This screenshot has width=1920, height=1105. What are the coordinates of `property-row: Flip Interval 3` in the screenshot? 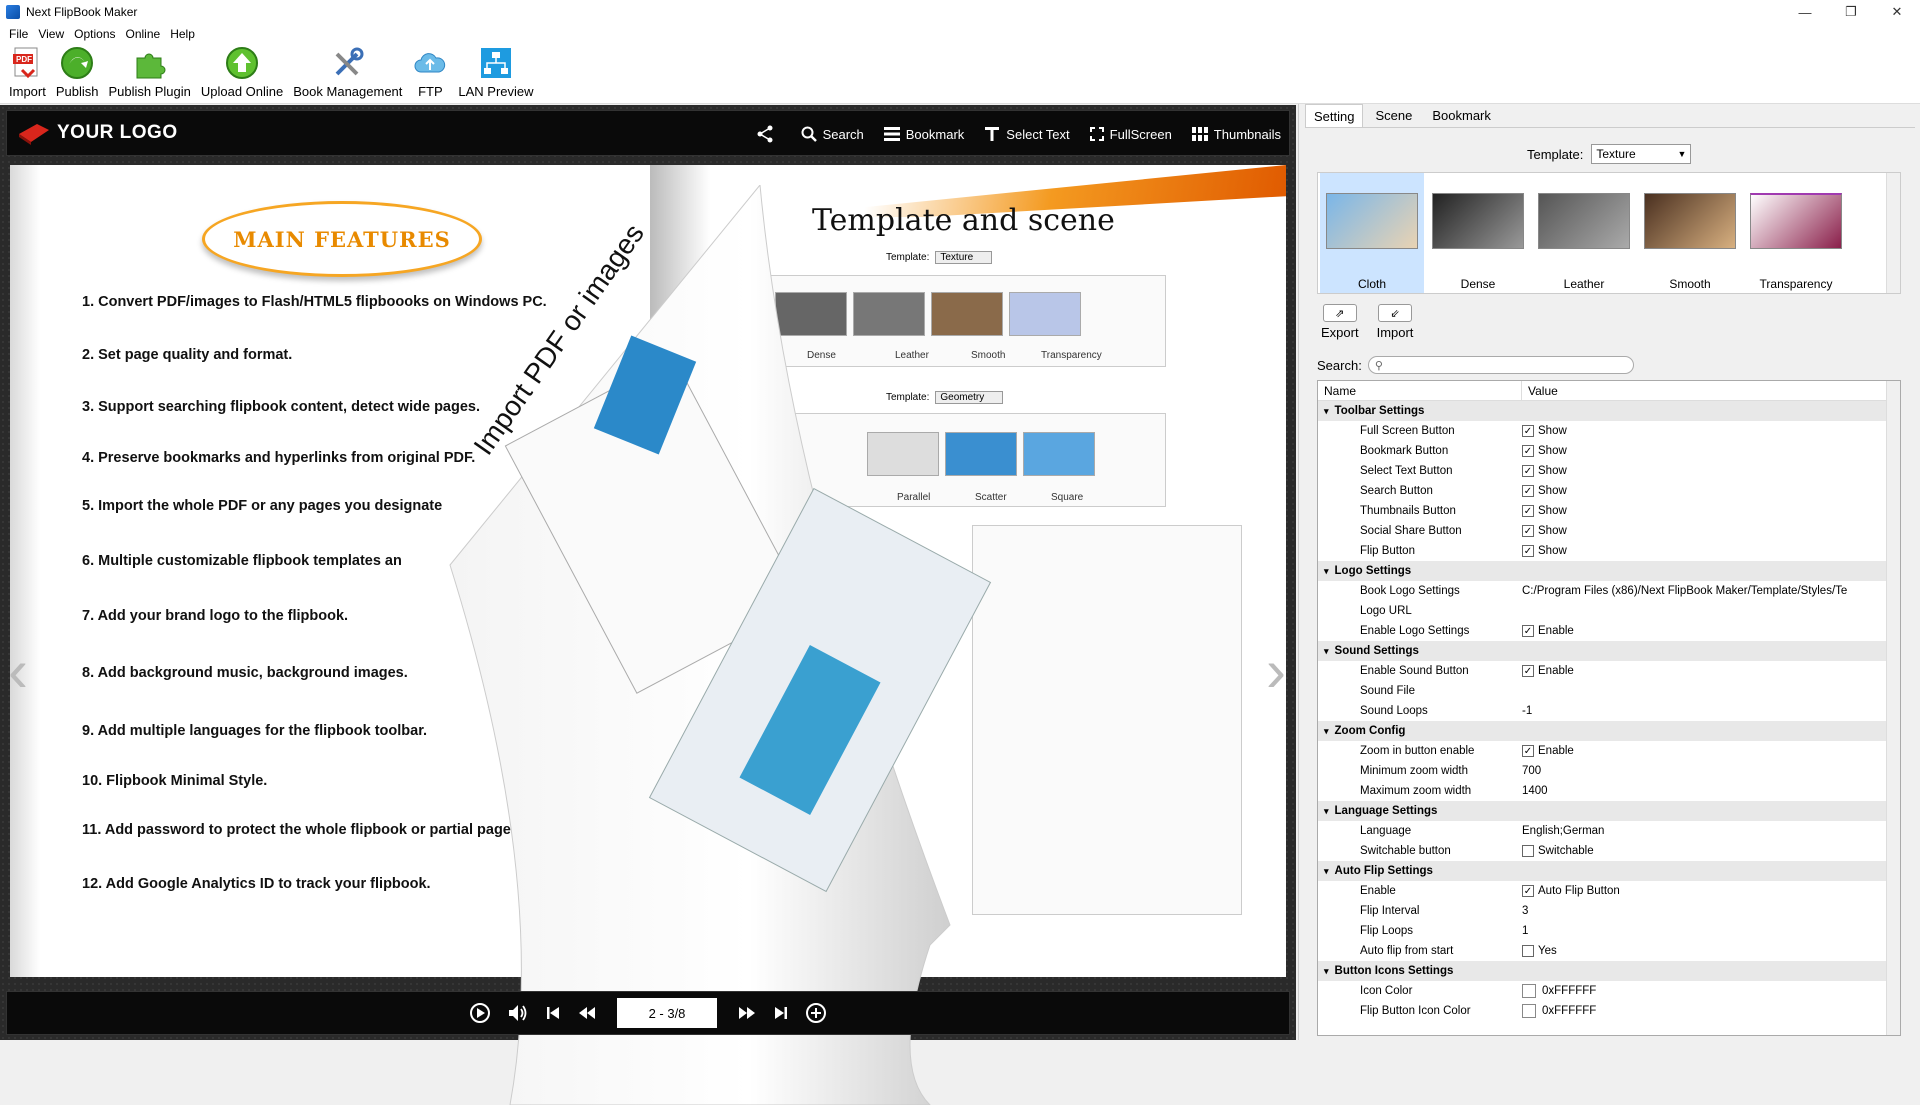 It's located at (1603, 911).